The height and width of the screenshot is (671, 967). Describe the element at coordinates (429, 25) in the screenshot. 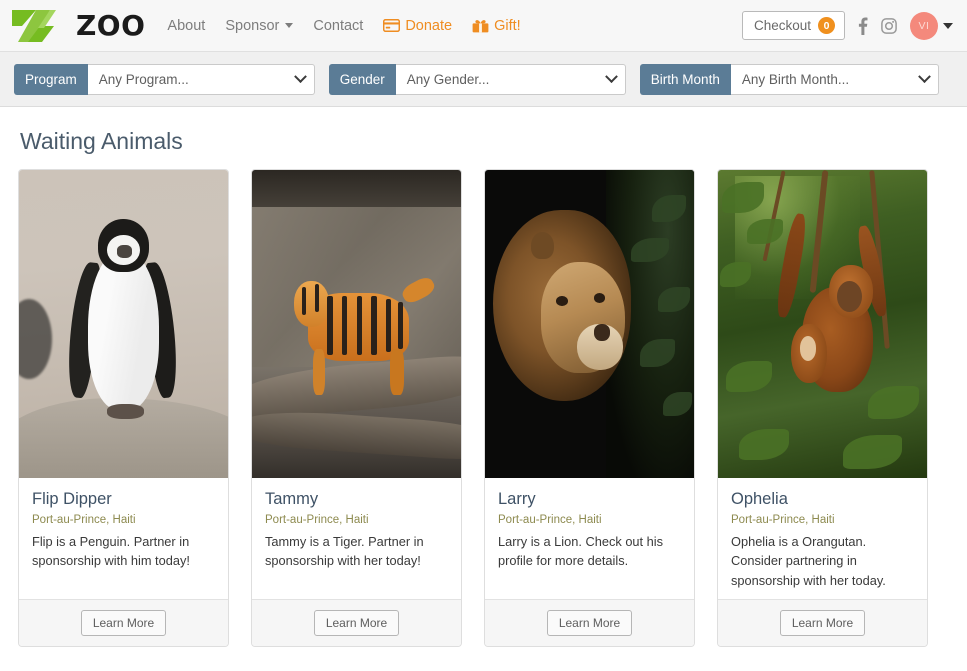

I see `nav-label: Donate` at that location.